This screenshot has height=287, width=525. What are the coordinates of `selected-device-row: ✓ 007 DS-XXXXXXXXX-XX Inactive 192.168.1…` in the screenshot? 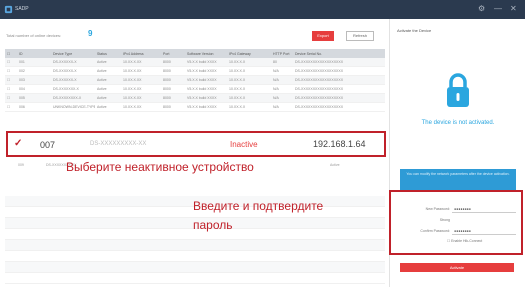 It's located at (196, 144).